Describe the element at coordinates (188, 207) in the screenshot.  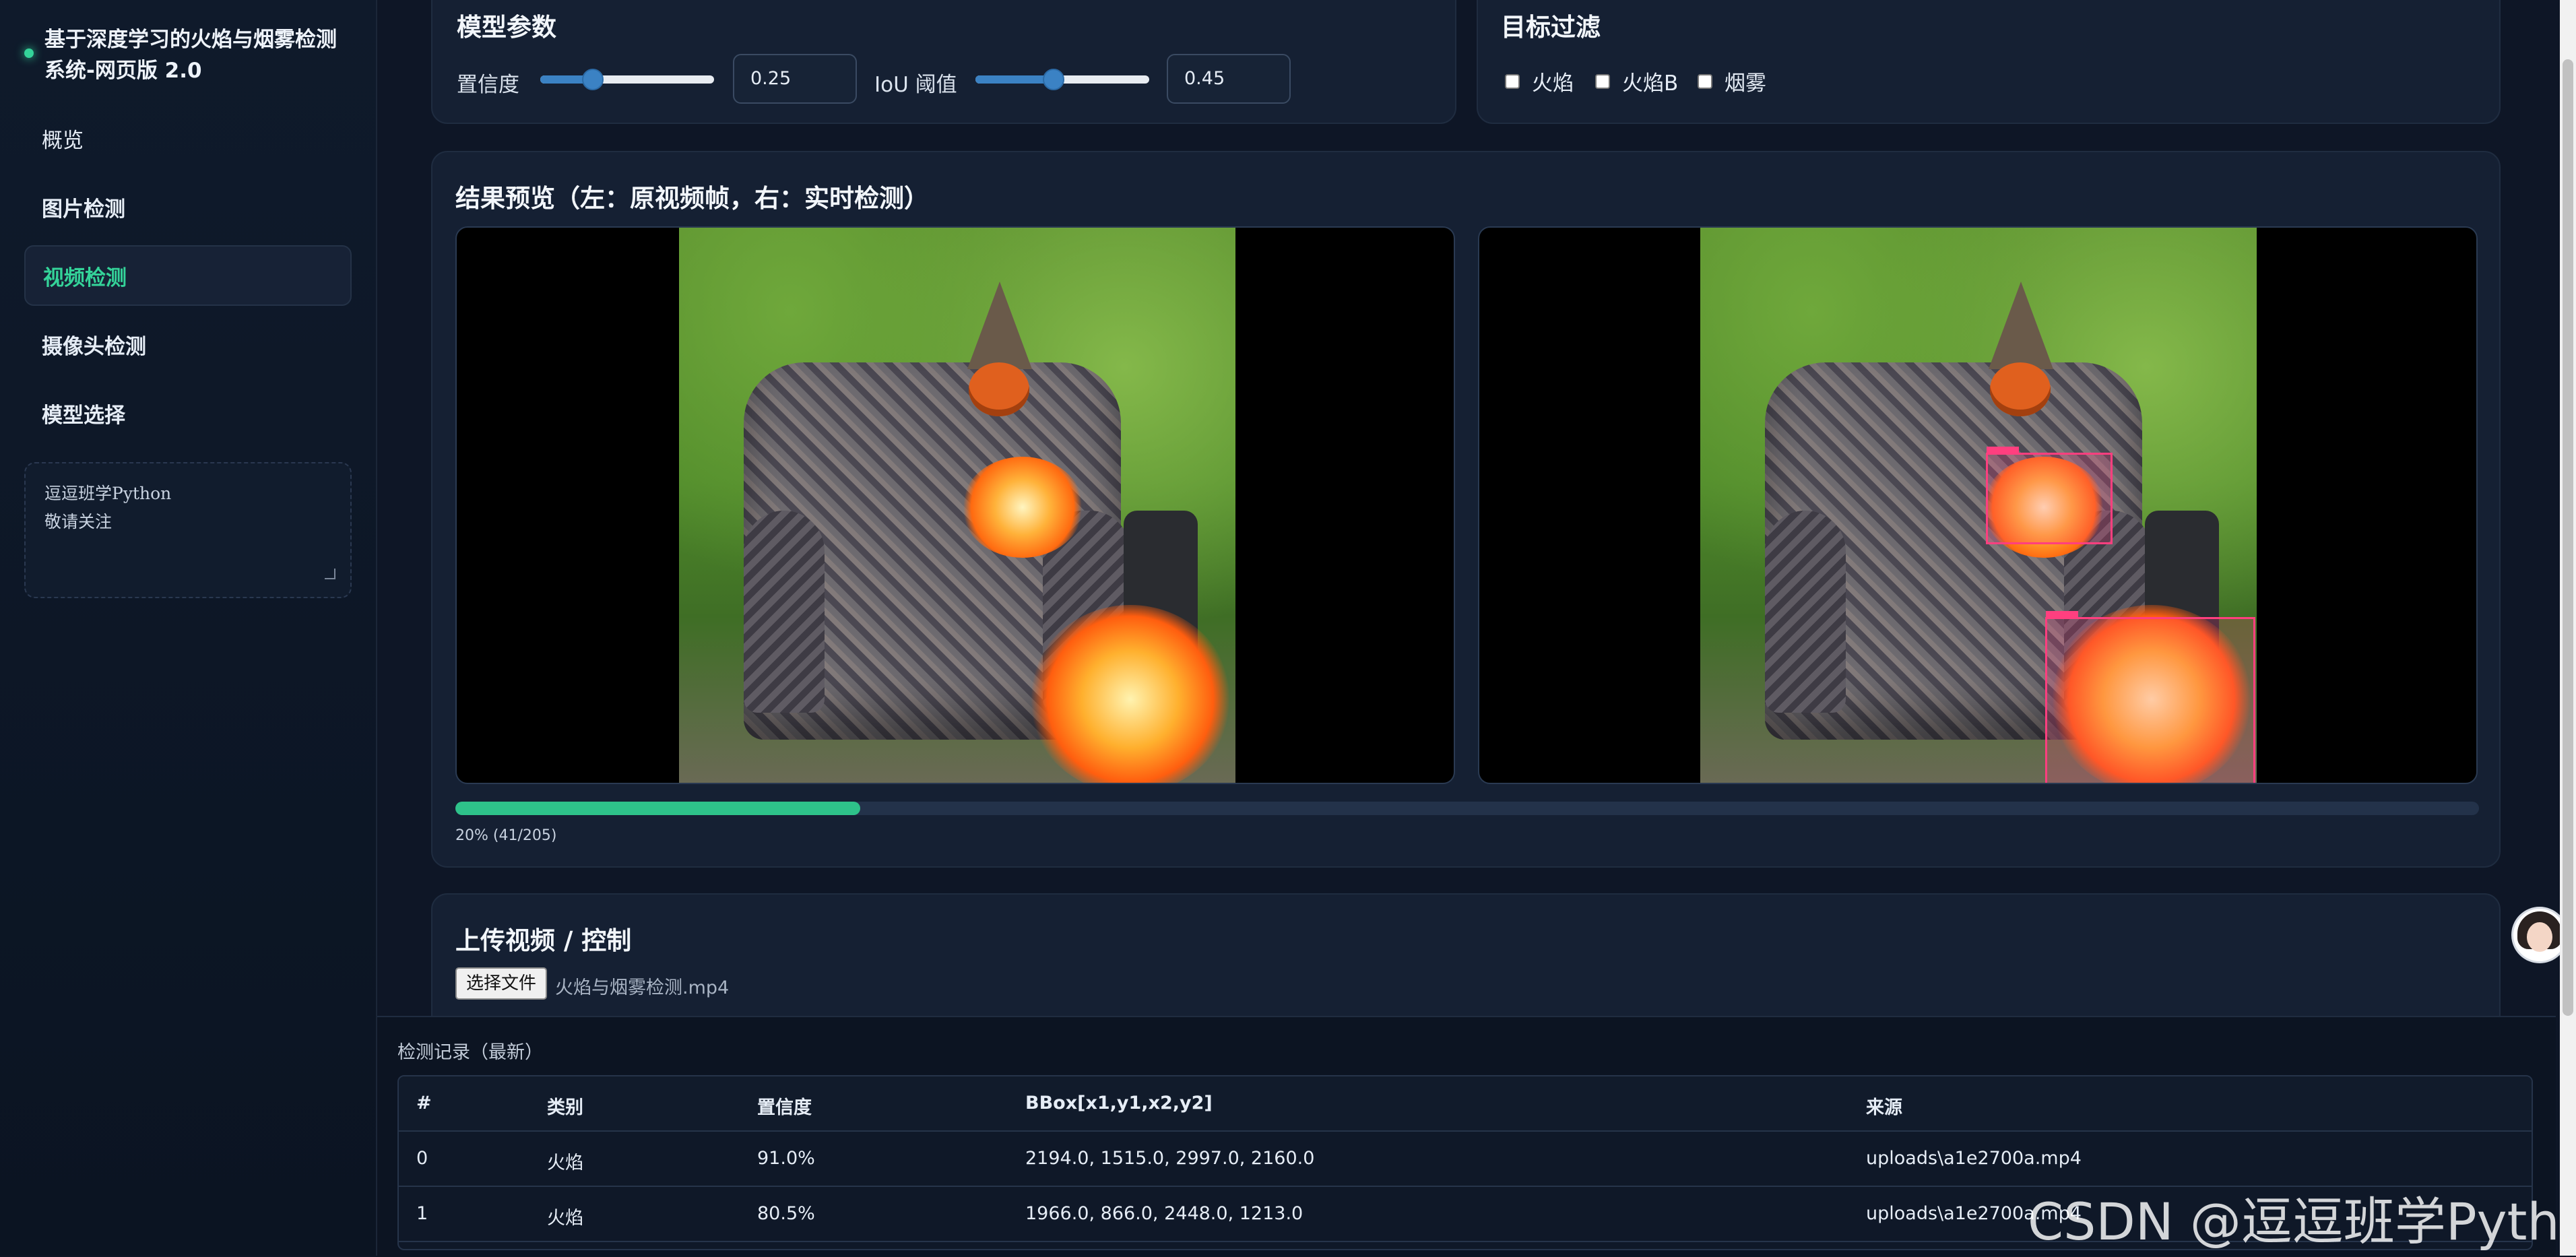
I see `sidebar-item-image-detection: 图片检测` at that location.